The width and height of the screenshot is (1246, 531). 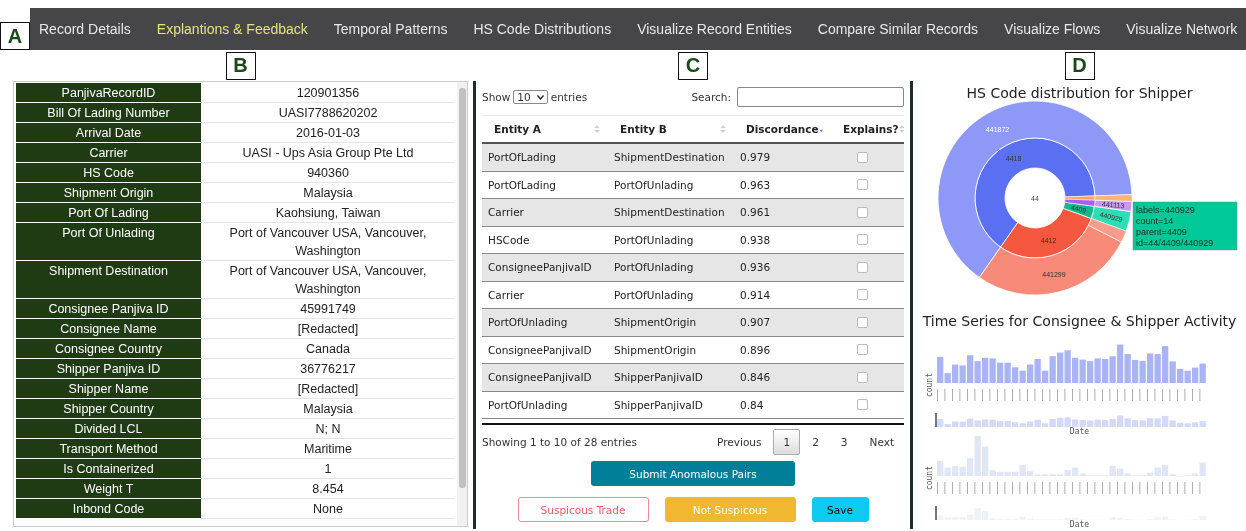 I want to click on search-label: Search:, so click(x=711, y=97).